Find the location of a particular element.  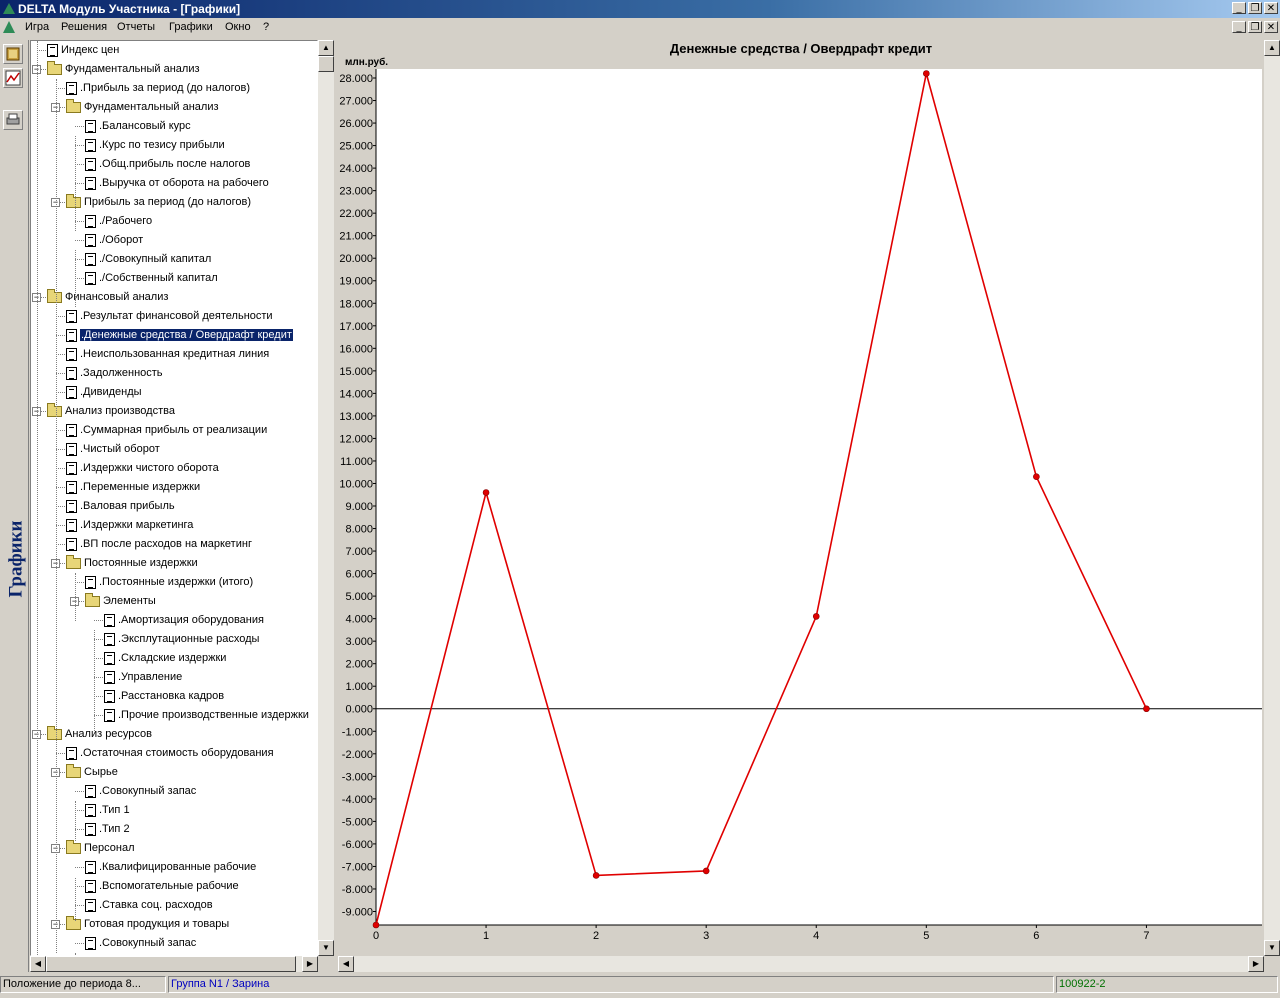

tree-folder: Элементы is located at coordinates (120, 601).